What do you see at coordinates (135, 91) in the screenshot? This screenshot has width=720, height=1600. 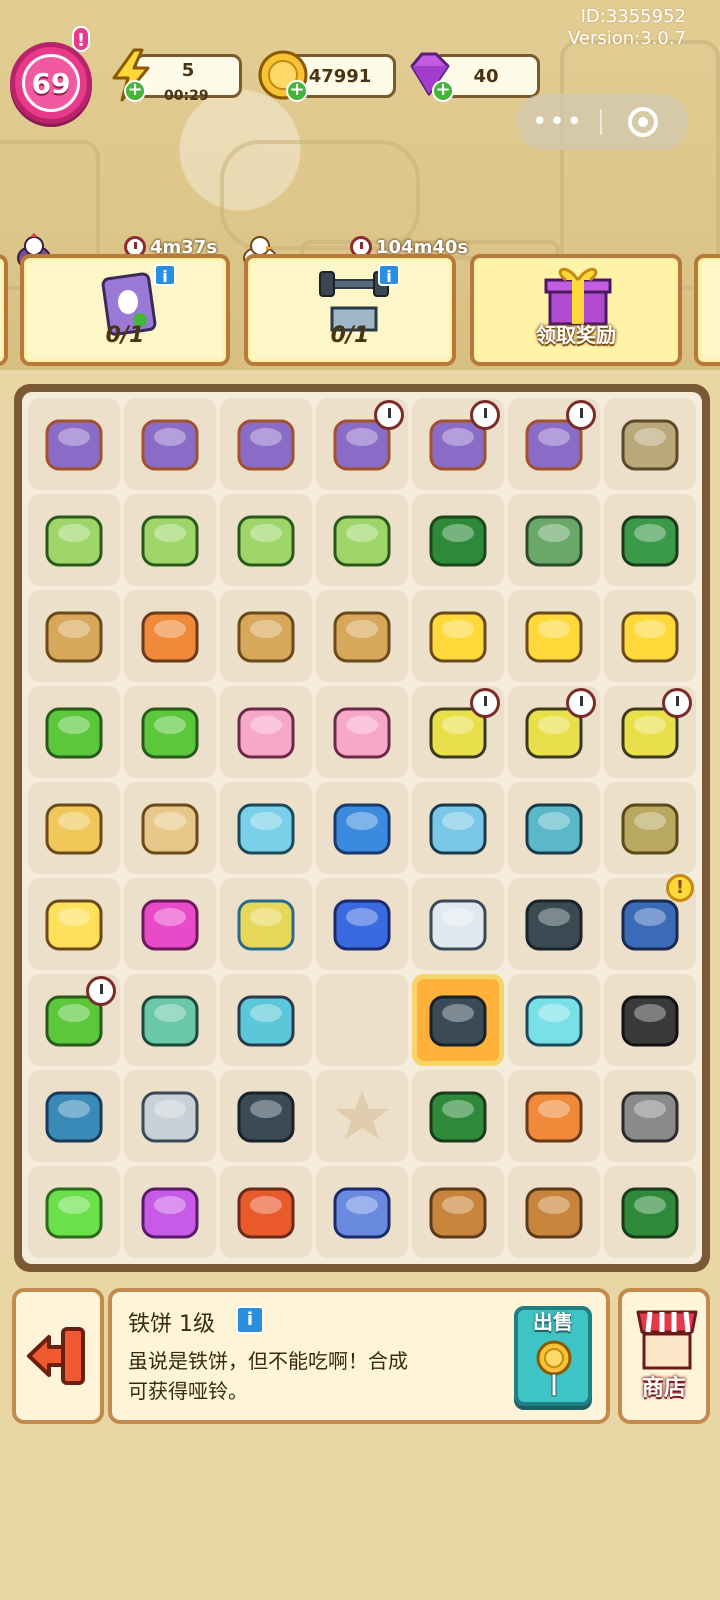 I see `add-energy-button: +` at bounding box center [135, 91].